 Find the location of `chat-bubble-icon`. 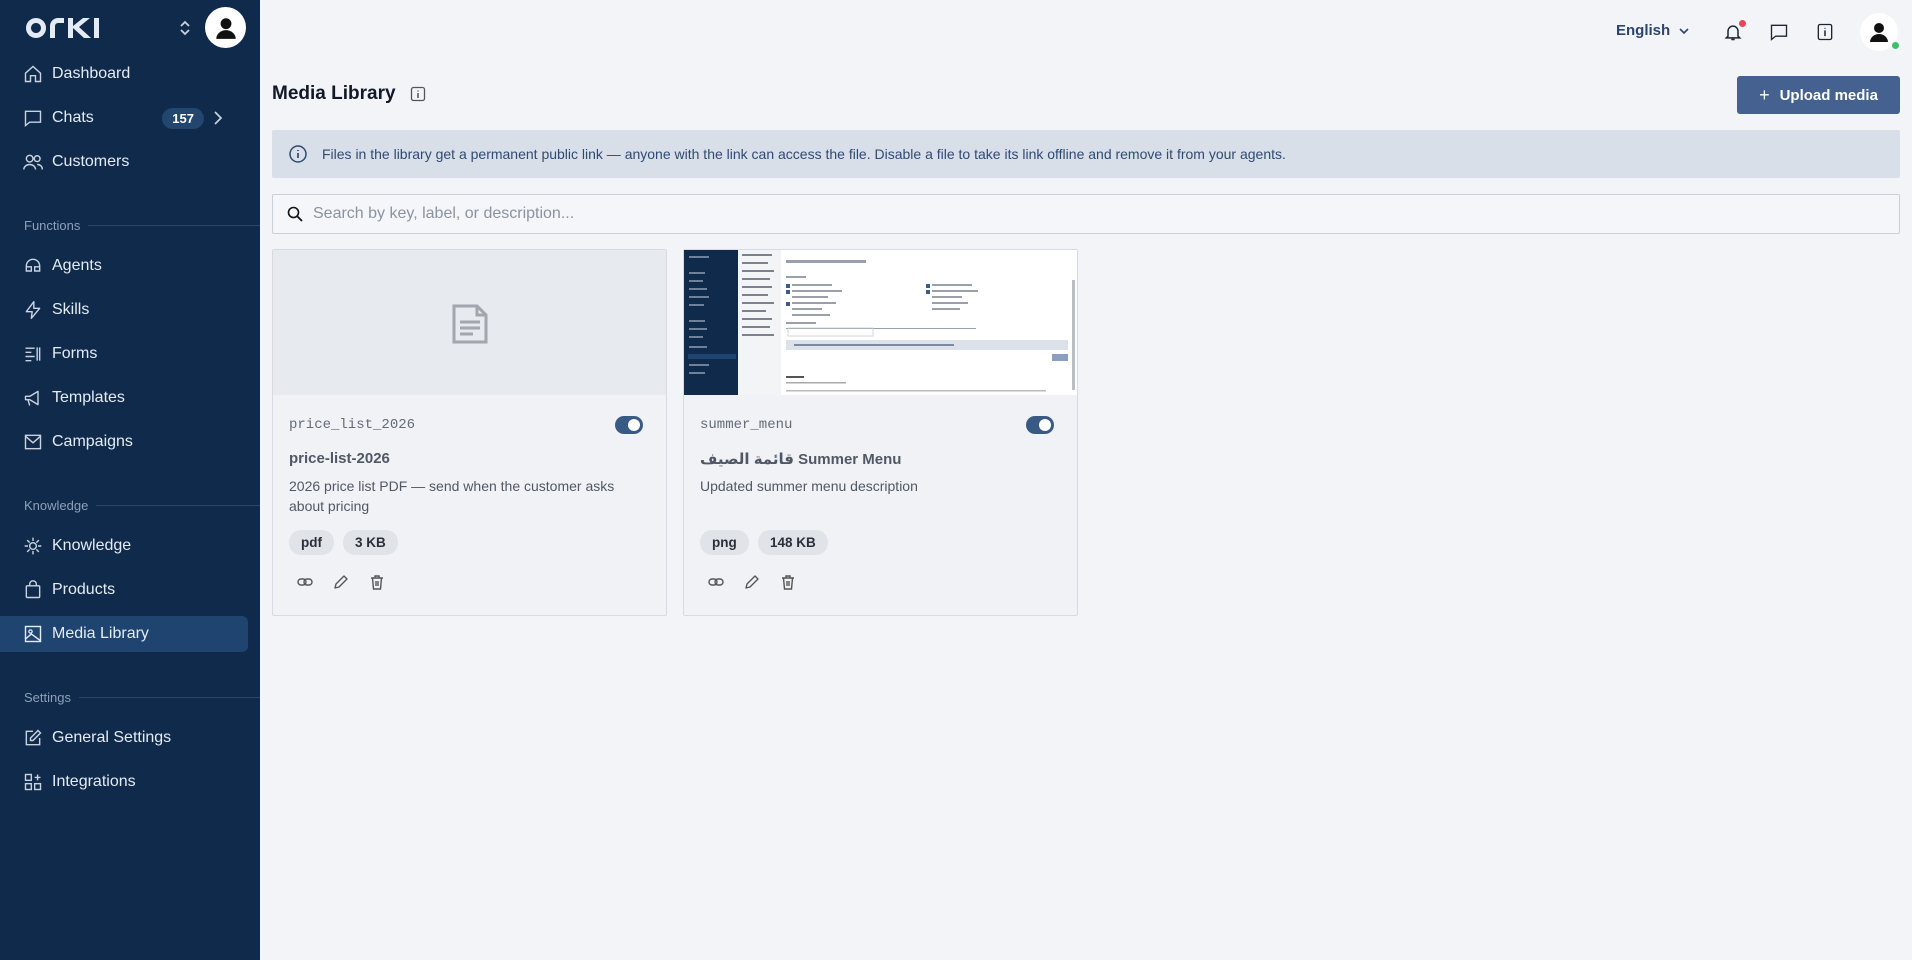

chat-bubble-icon is located at coordinates (33, 118).